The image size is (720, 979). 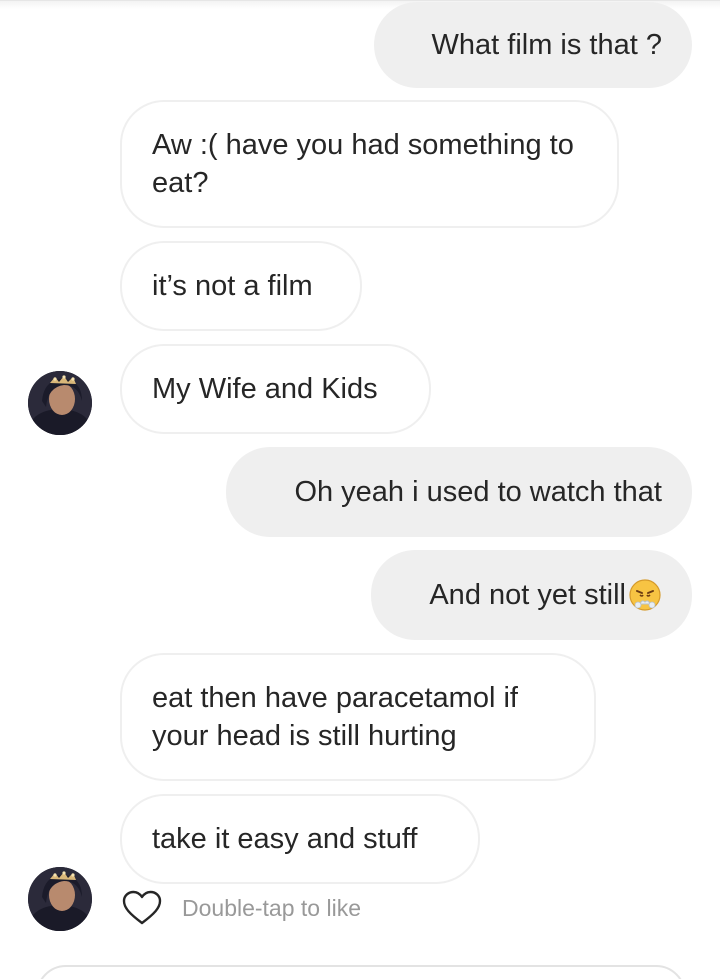 I want to click on face-with-steam-from-nose-emoji, so click(x=645, y=595).